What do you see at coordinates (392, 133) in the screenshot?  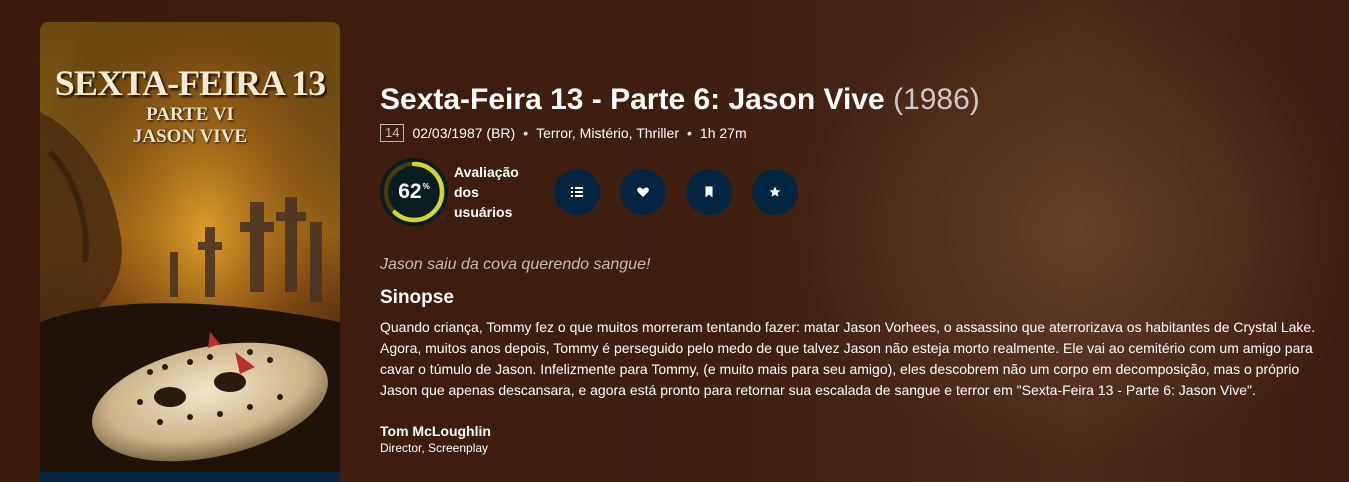 I see `certification-badge: 14` at bounding box center [392, 133].